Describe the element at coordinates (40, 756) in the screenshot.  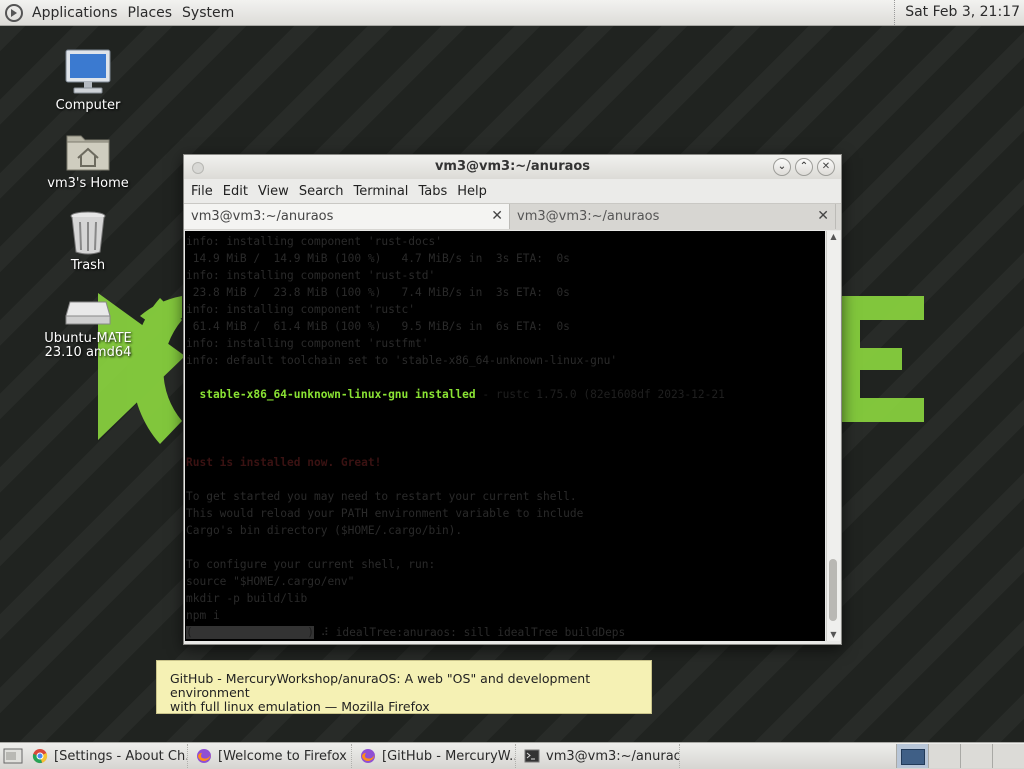
I see `chrome-icon` at that location.